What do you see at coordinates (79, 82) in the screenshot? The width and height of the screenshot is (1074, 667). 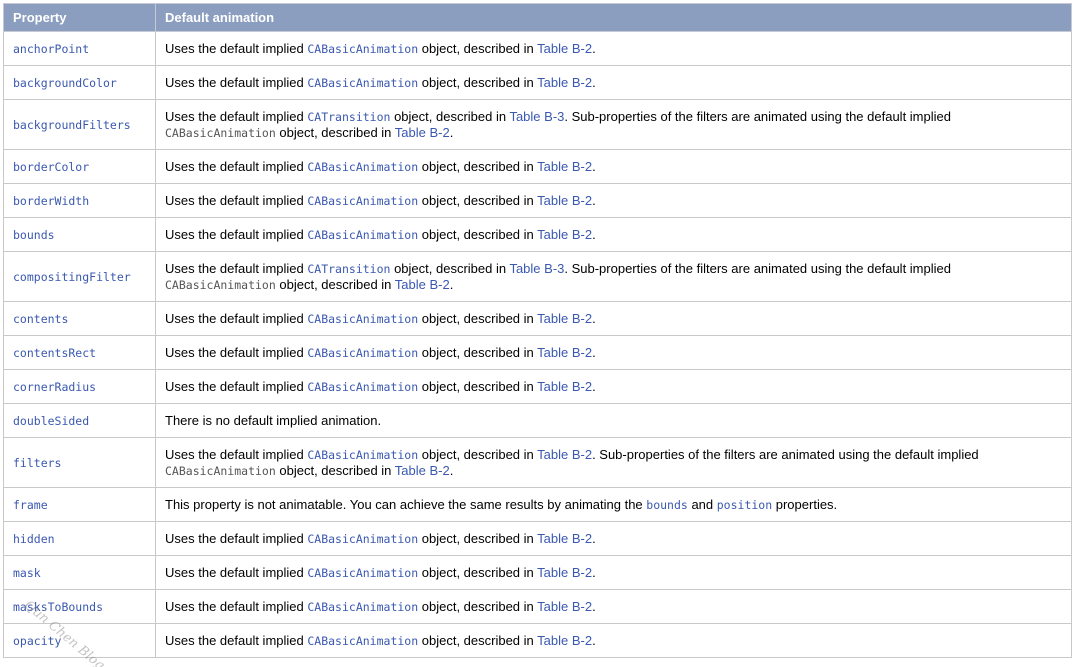 I see `property-link: backgroundColor` at bounding box center [79, 82].